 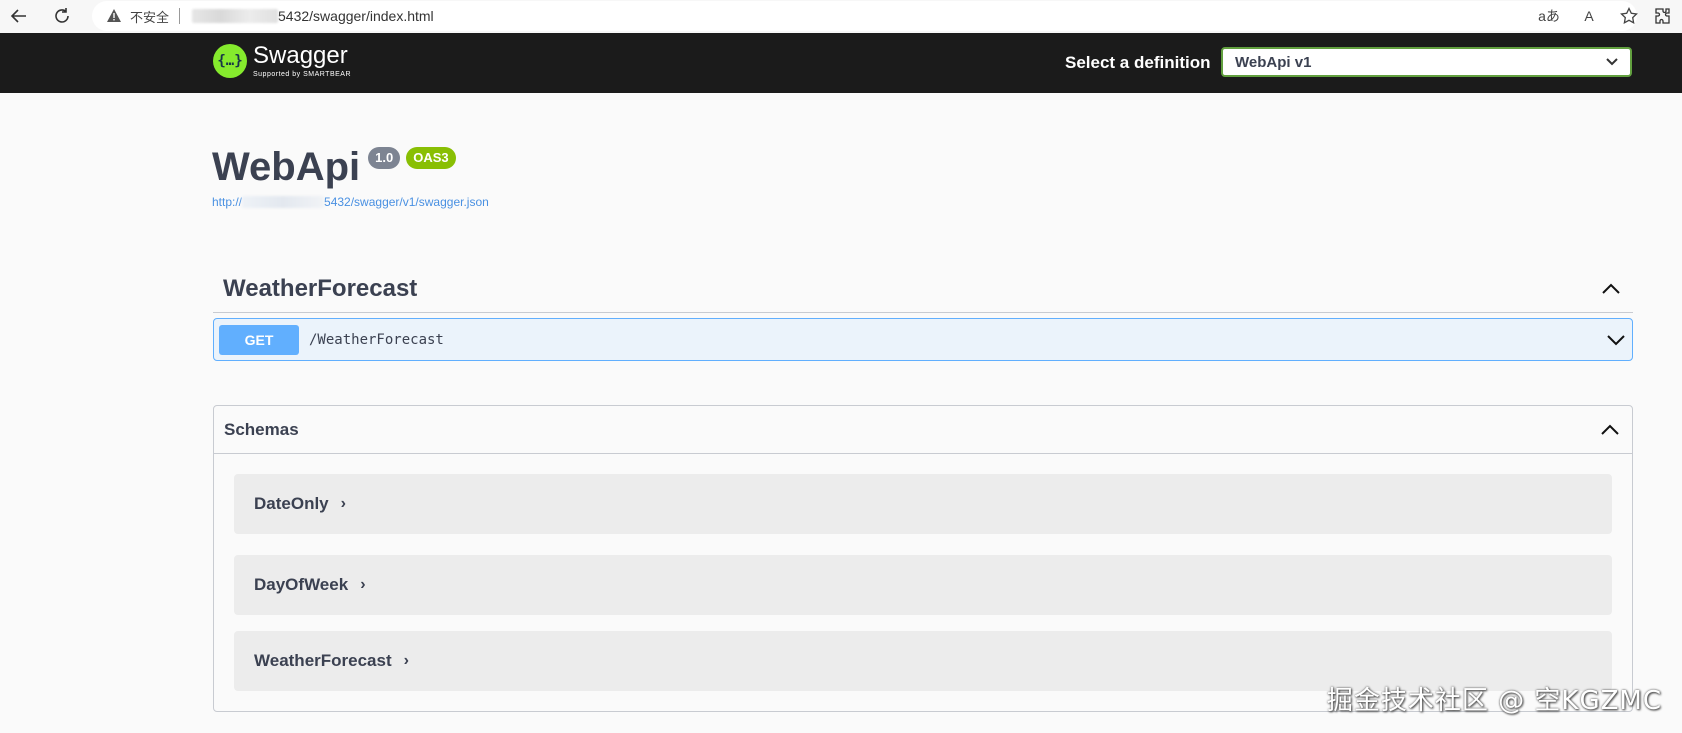 What do you see at coordinates (1426, 62) in the screenshot?
I see `definition-select: WebApi v1` at bounding box center [1426, 62].